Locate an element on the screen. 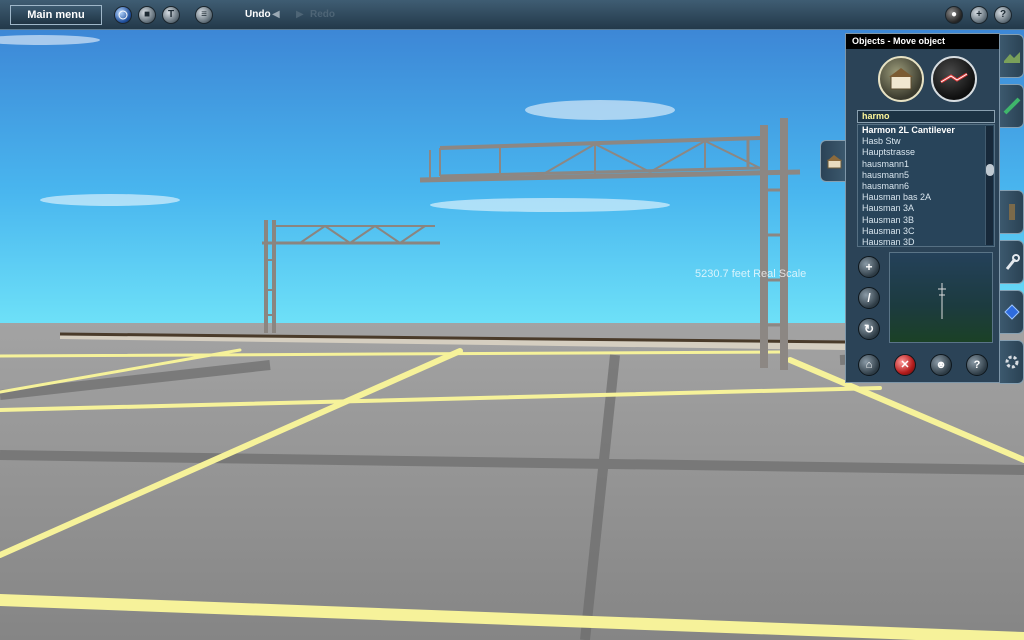  delete-icon: ✕ is located at coordinates (905, 365).